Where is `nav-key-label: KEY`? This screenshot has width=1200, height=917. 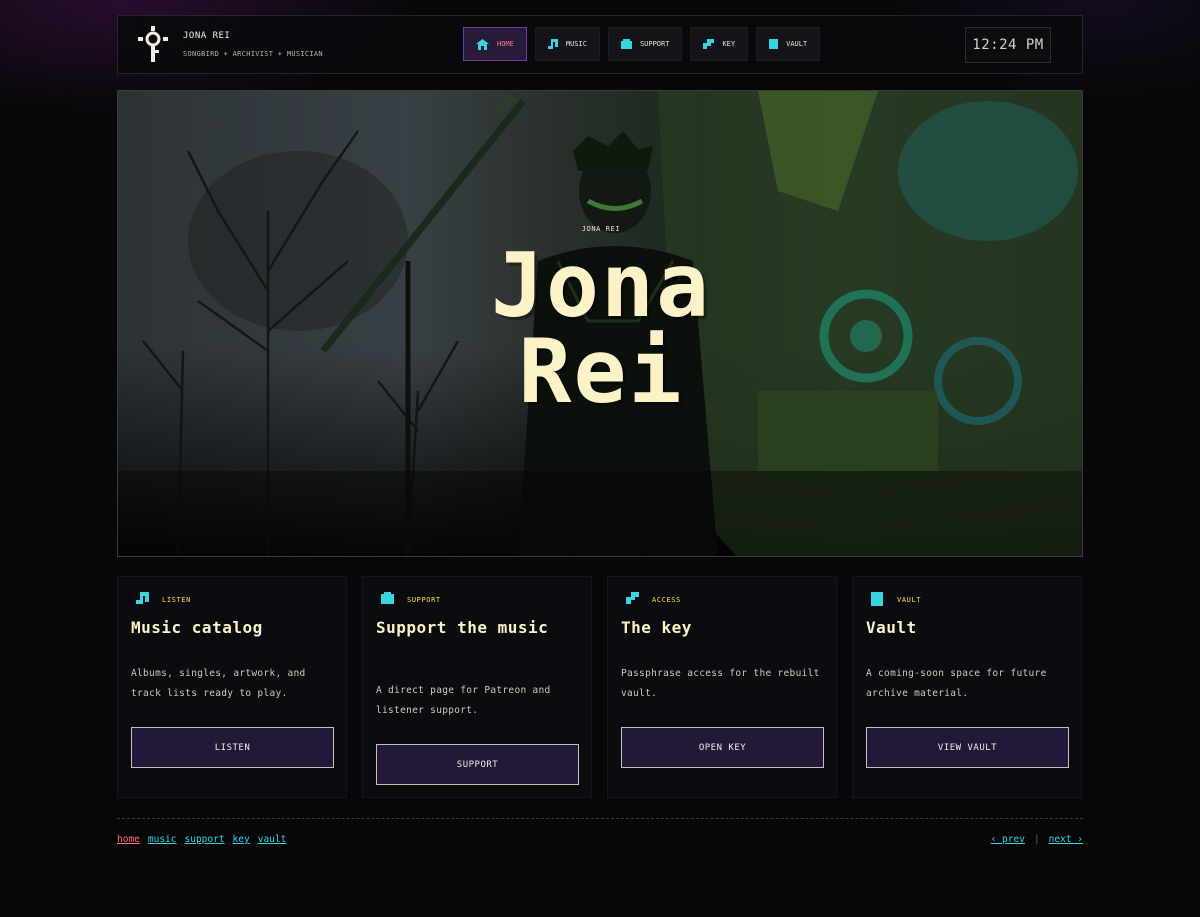
nav-key-label: KEY is located at coordinates (729, 44).